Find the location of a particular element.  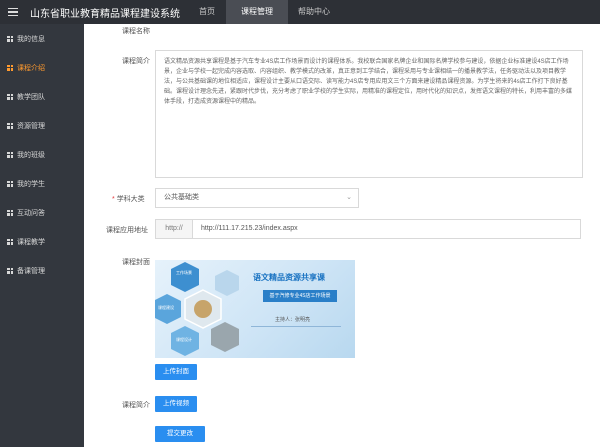

nav-course-management: 课程管理 is located at coordinates (257, 12).